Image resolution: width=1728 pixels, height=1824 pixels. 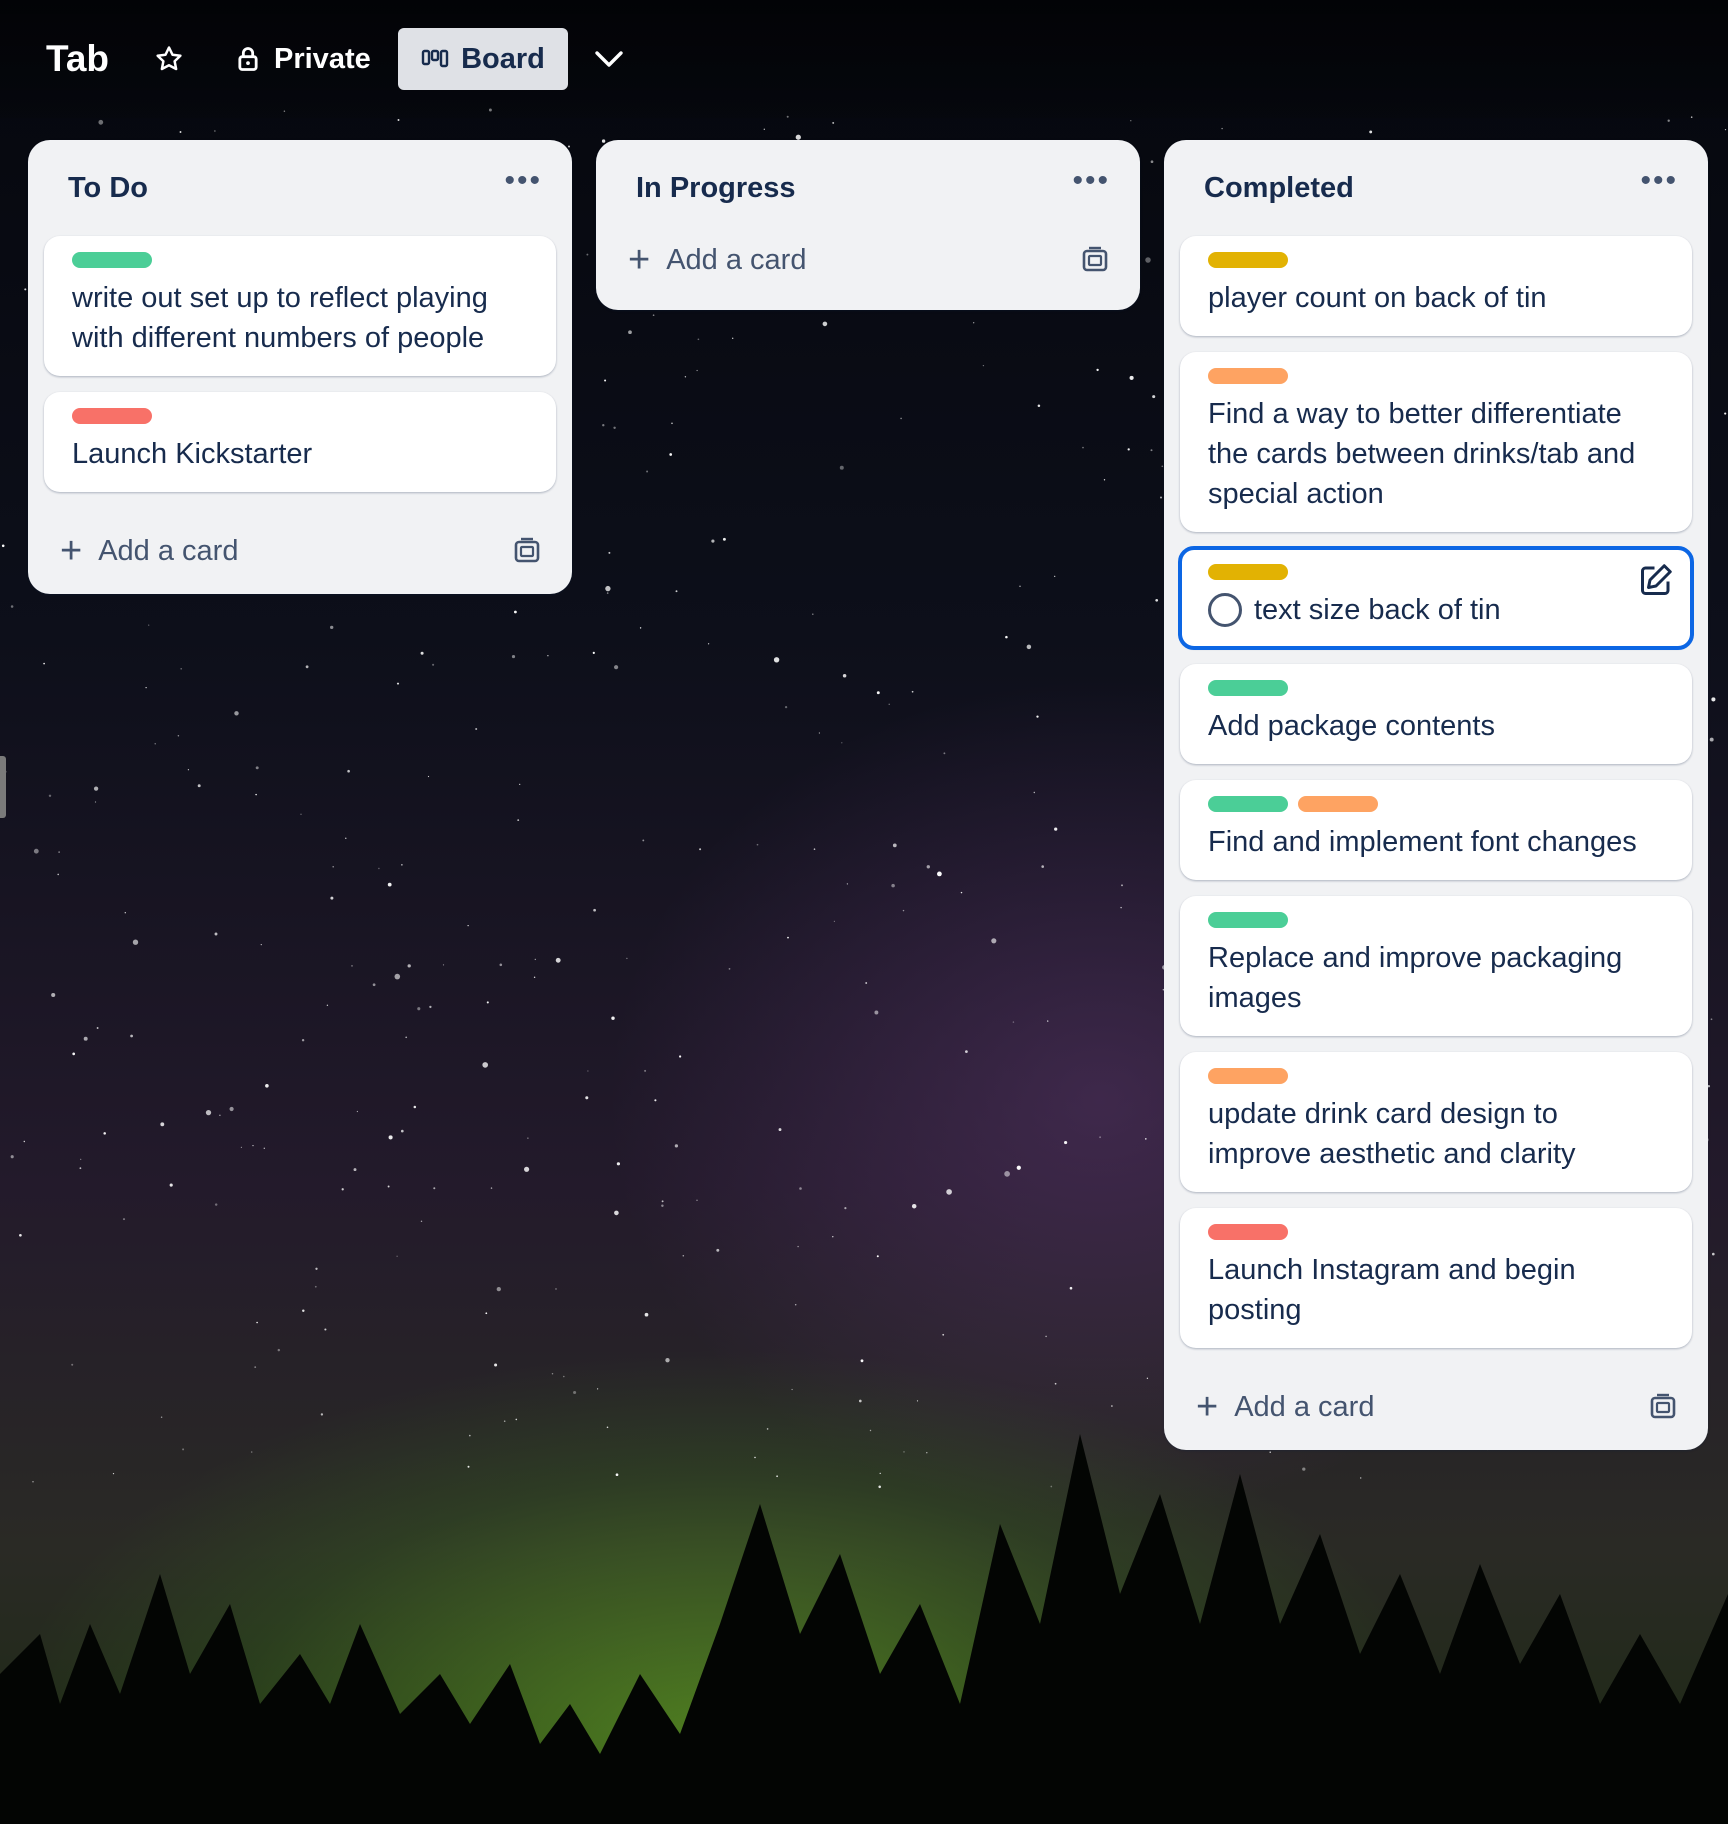 What do you see at coordinates (1436, 830) in the screenshot?
I see `card: Find and implement font changes` at bounding box center [1436, 830].